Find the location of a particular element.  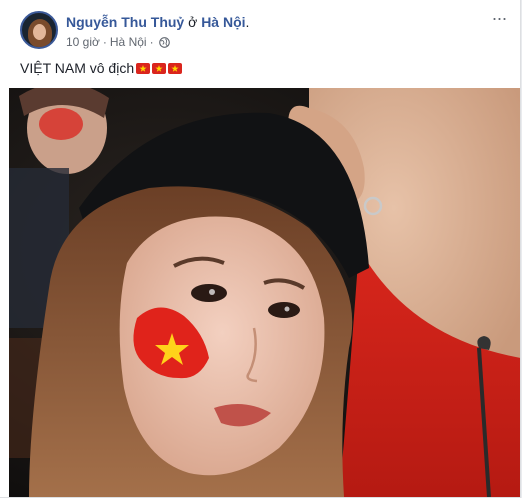

meta-location: Hà Nội is located at coordinates (128, 42).